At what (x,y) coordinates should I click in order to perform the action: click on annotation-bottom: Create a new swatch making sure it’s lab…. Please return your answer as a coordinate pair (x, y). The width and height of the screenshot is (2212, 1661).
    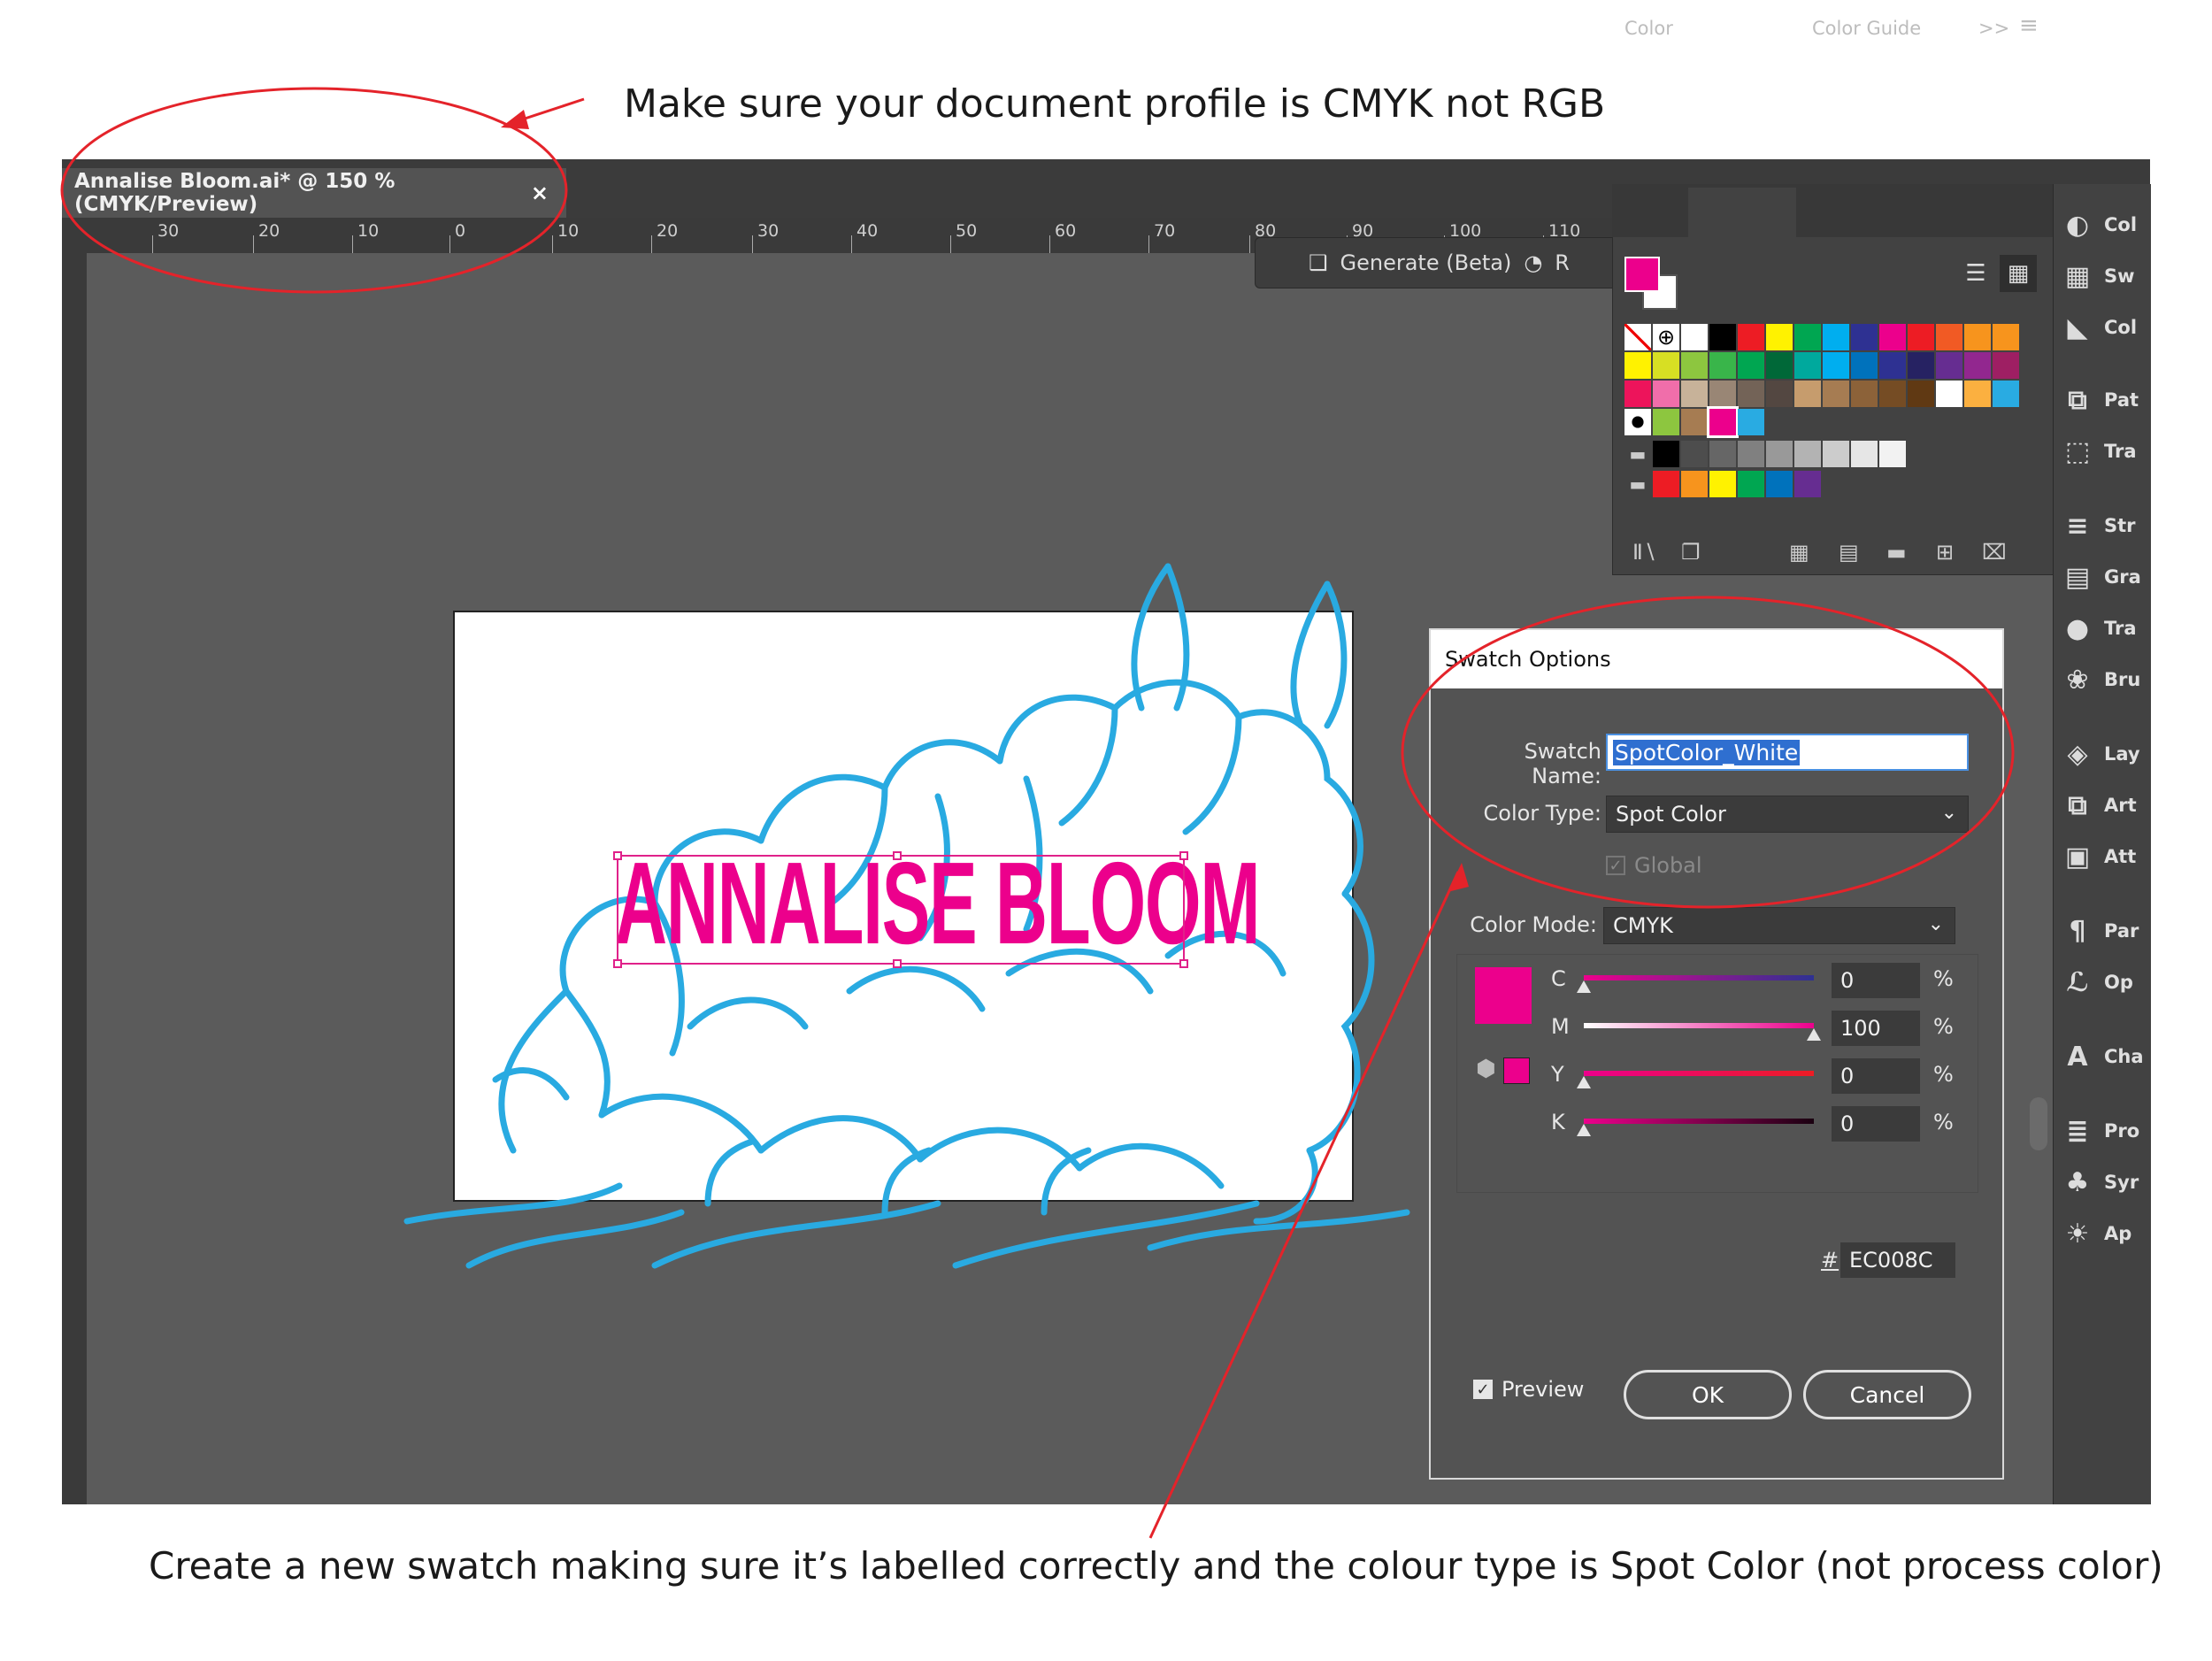
    Looking at the image, I should click on (1156, 1566).